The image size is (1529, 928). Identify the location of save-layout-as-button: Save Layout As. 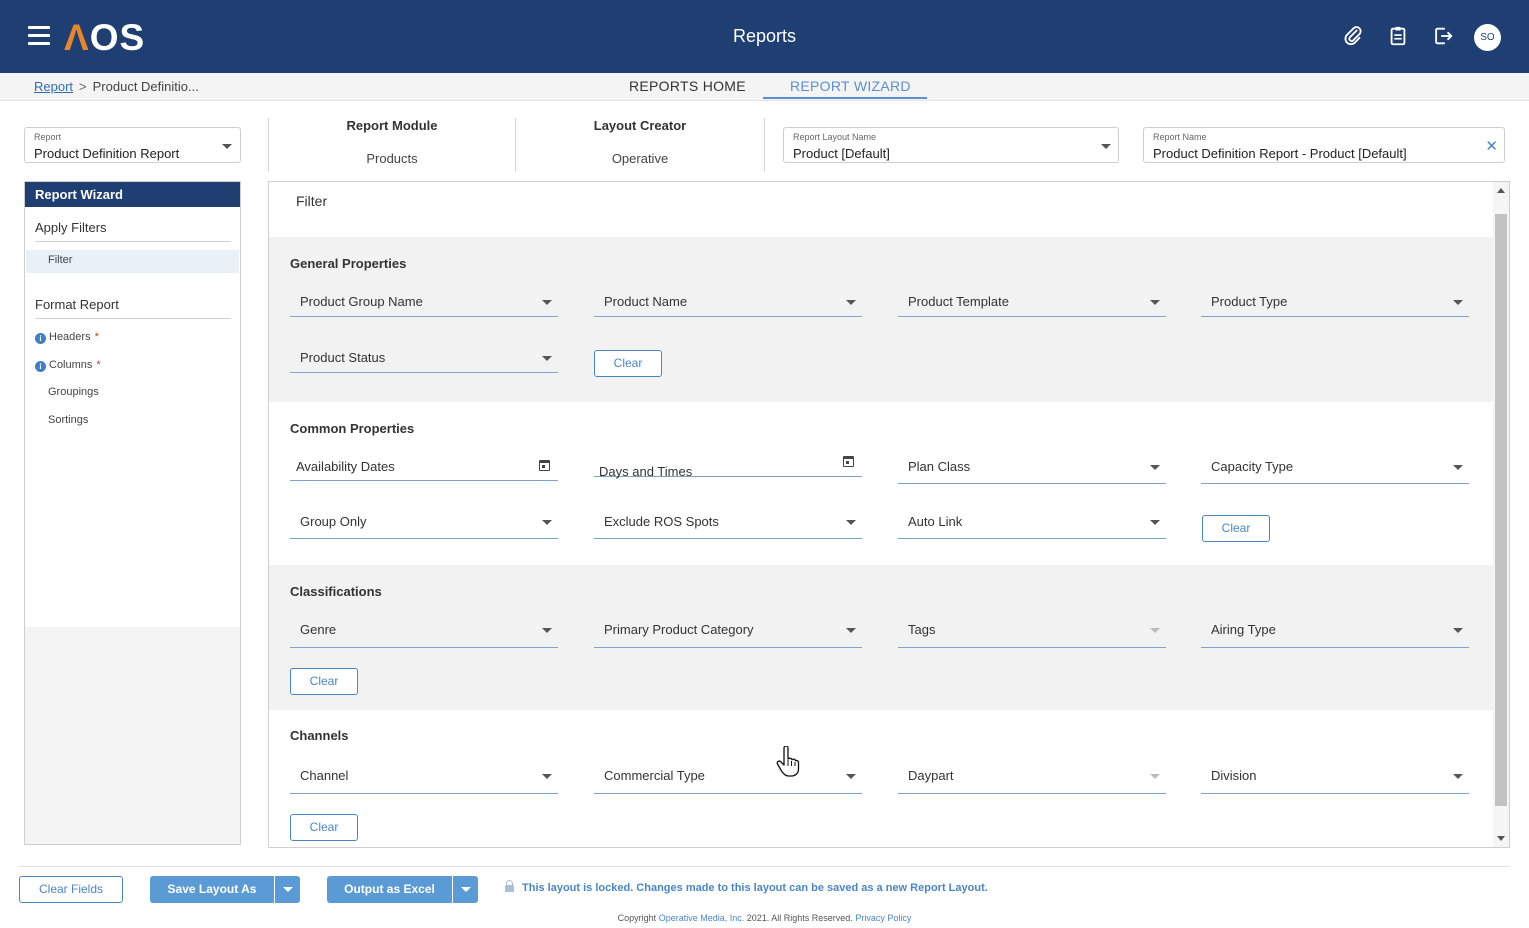
(212, 889).